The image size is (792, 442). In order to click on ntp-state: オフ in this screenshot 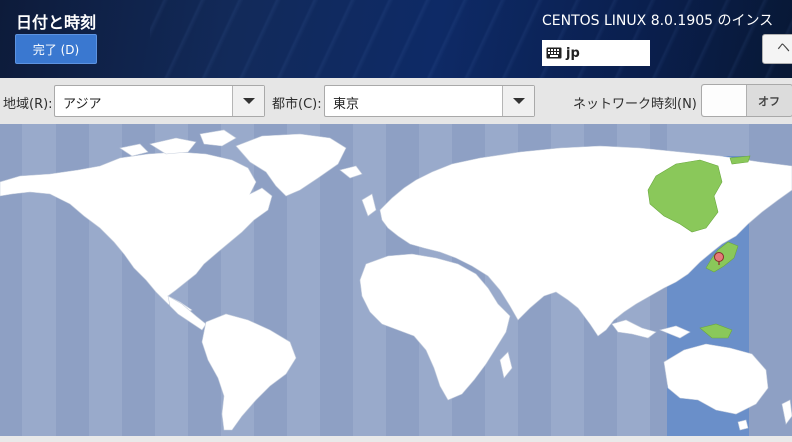, I will do `click(769, 101)`.